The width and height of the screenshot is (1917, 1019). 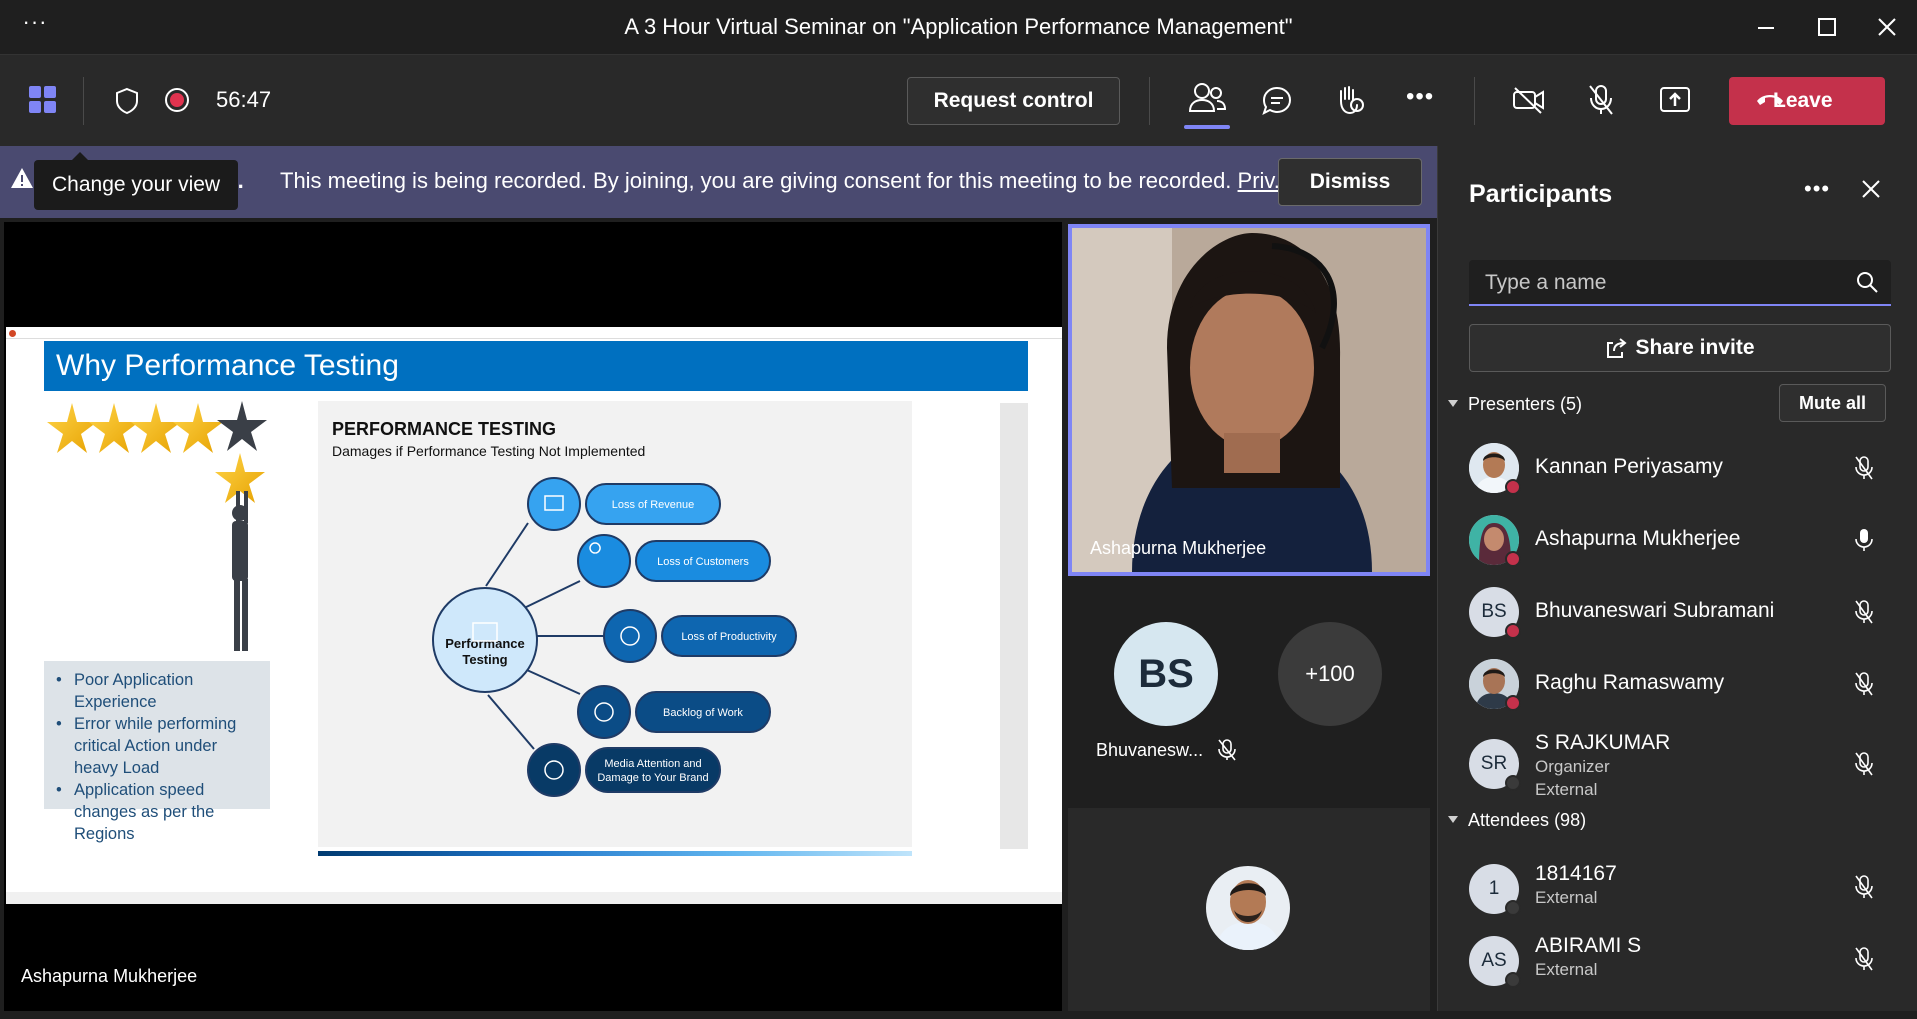 I want to click on bs-avatar: BS, so click(x=1166, y=674).